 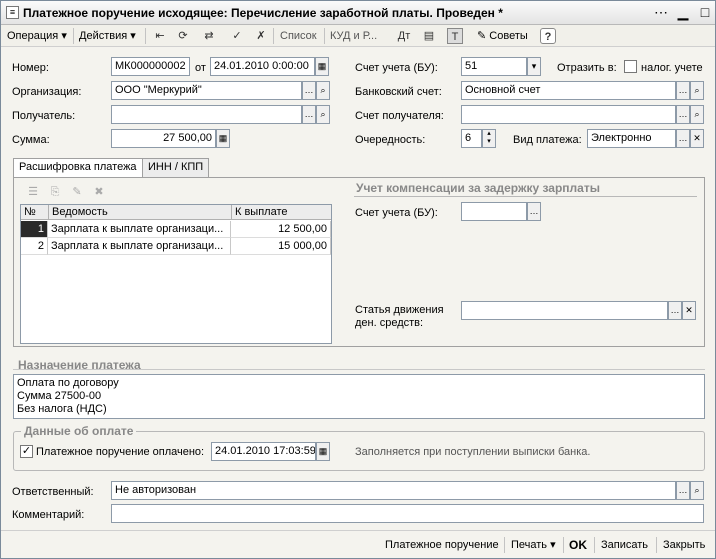 What do you see at coordinates (529, 545) in the screenshot?
I see `print-label: Печать` at bounding box center [529, 545].